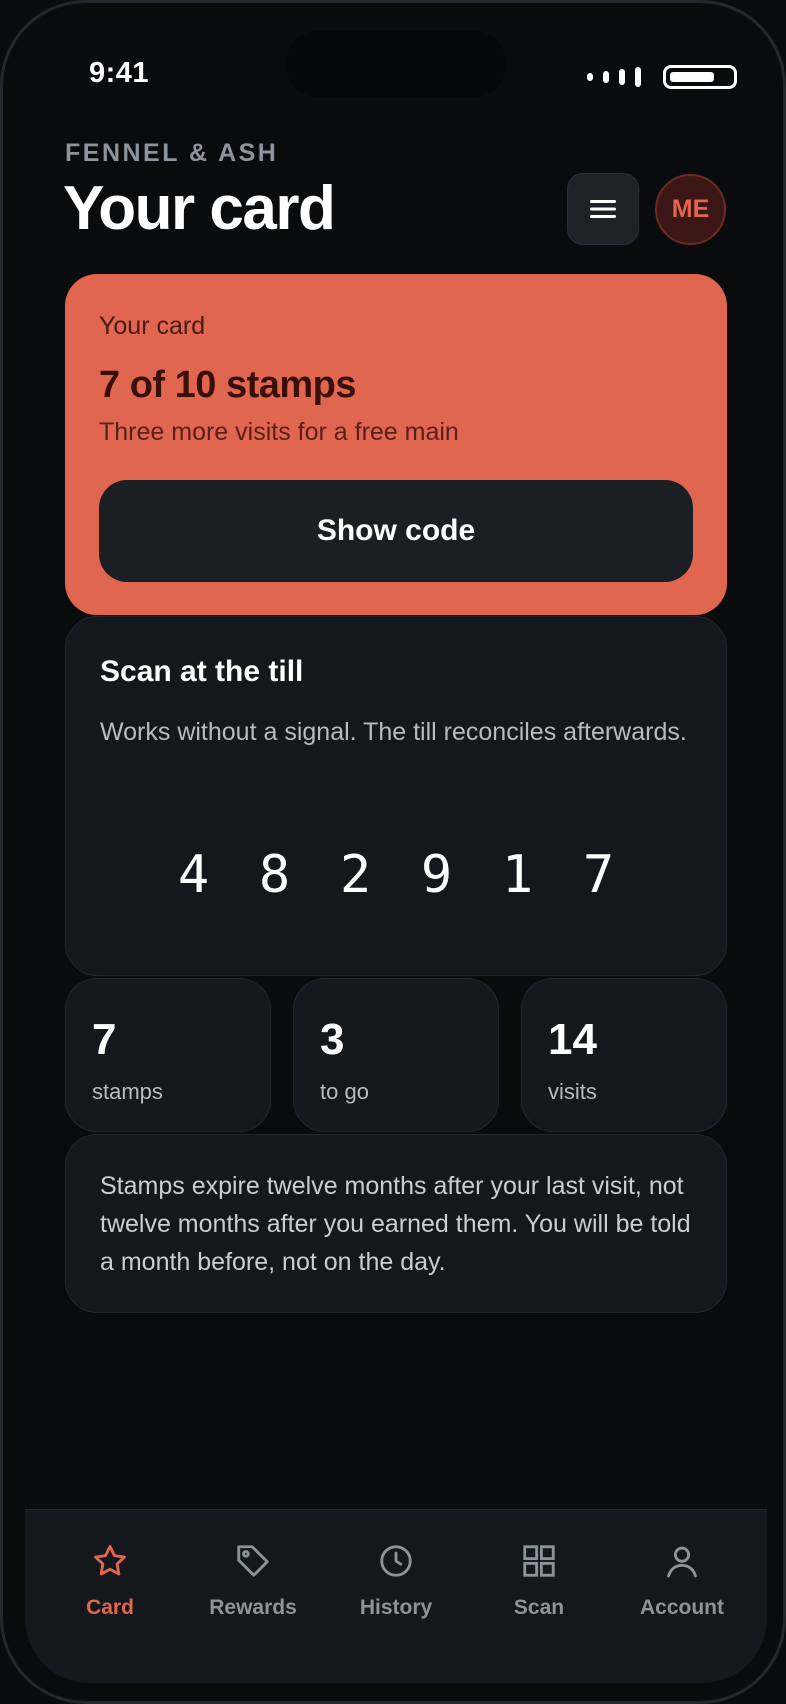 This screenshot has width=786, height=1704. Describe the element at coordinates (127, 1091) in the screenshot. I see `stat-label: stamps` at that location.